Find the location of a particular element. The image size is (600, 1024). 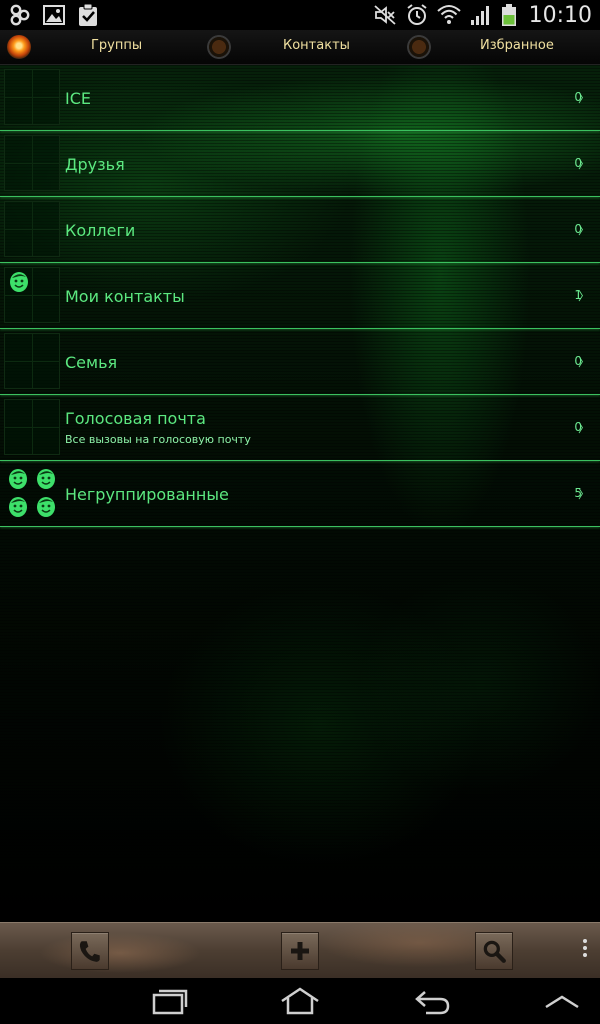

group-name: Негруппированные is located at coordinates (147, 494).